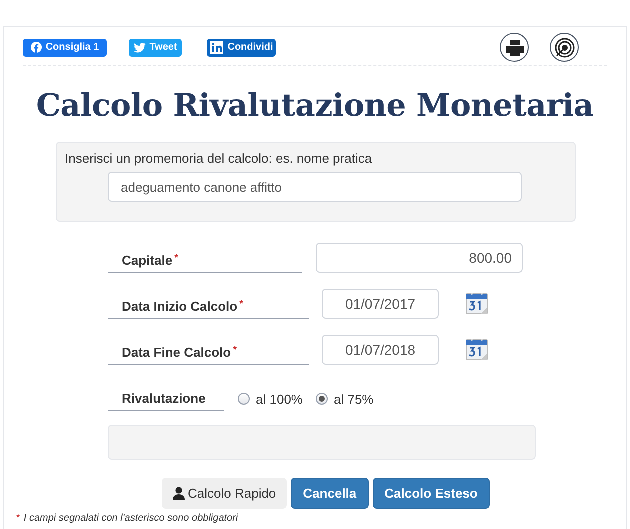 The height and width of the screenshot is (529, 630). What do you see at coordinates (330, 493) in the screenshot?
I see `action-button: Cancella` at bounding box center [330, 493].